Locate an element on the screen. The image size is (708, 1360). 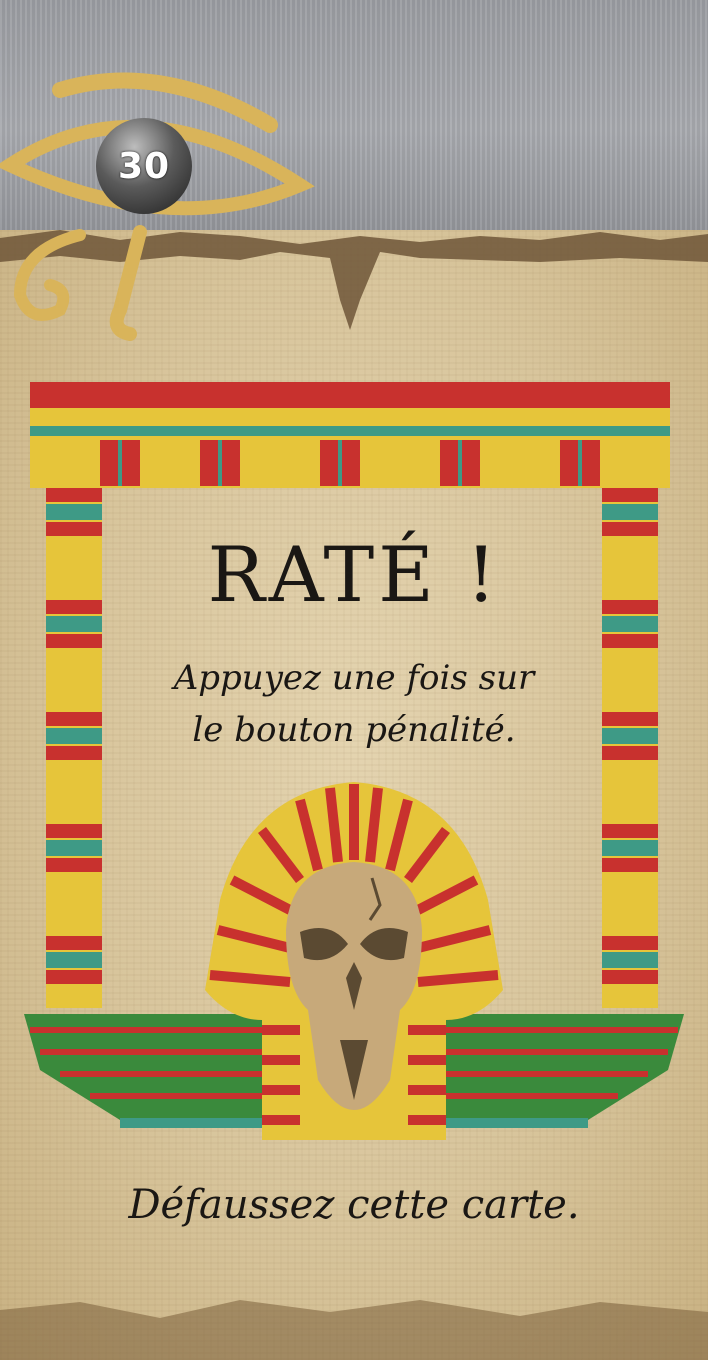
card-number-badge: 30 is located at coordinates (144, 166).